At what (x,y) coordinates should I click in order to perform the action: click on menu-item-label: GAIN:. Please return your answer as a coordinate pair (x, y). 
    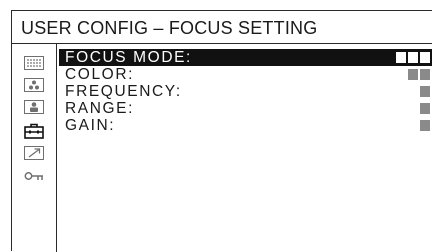
    Looking at the image, I should click on (90, 125).